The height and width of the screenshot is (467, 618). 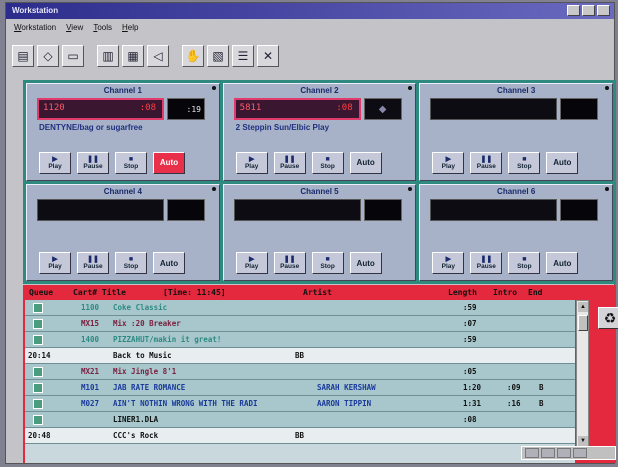 I want to click on library-icon: ▧, so click(x=218, y=56).